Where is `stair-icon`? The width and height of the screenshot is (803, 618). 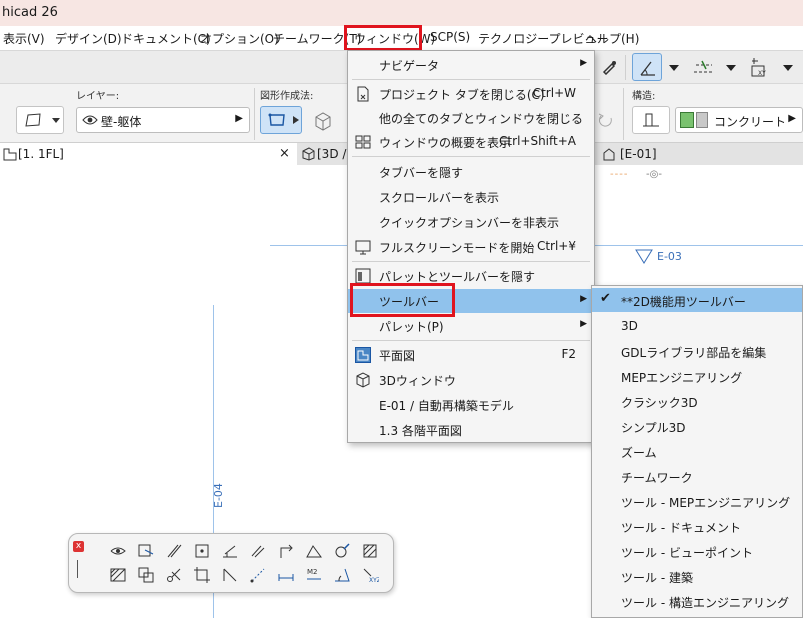 stair-icon is located at coordinates (230, 551).